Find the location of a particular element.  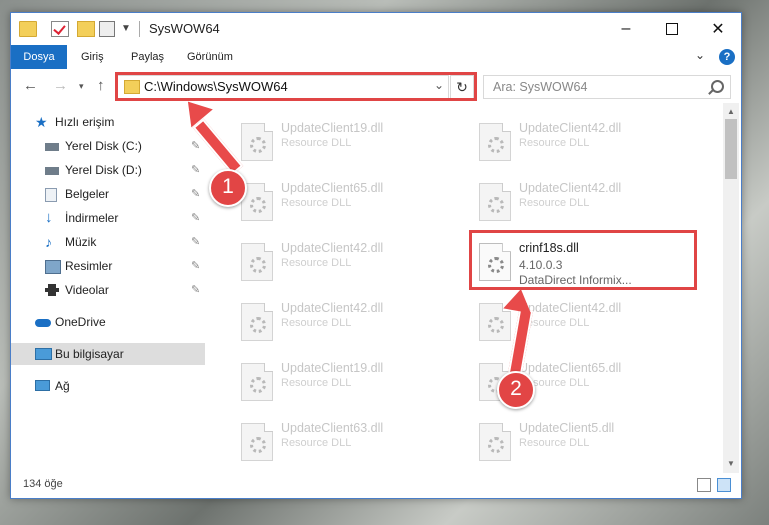

search-placeholder: Ara: SysWOW64 is located at coordinates (540, 87).